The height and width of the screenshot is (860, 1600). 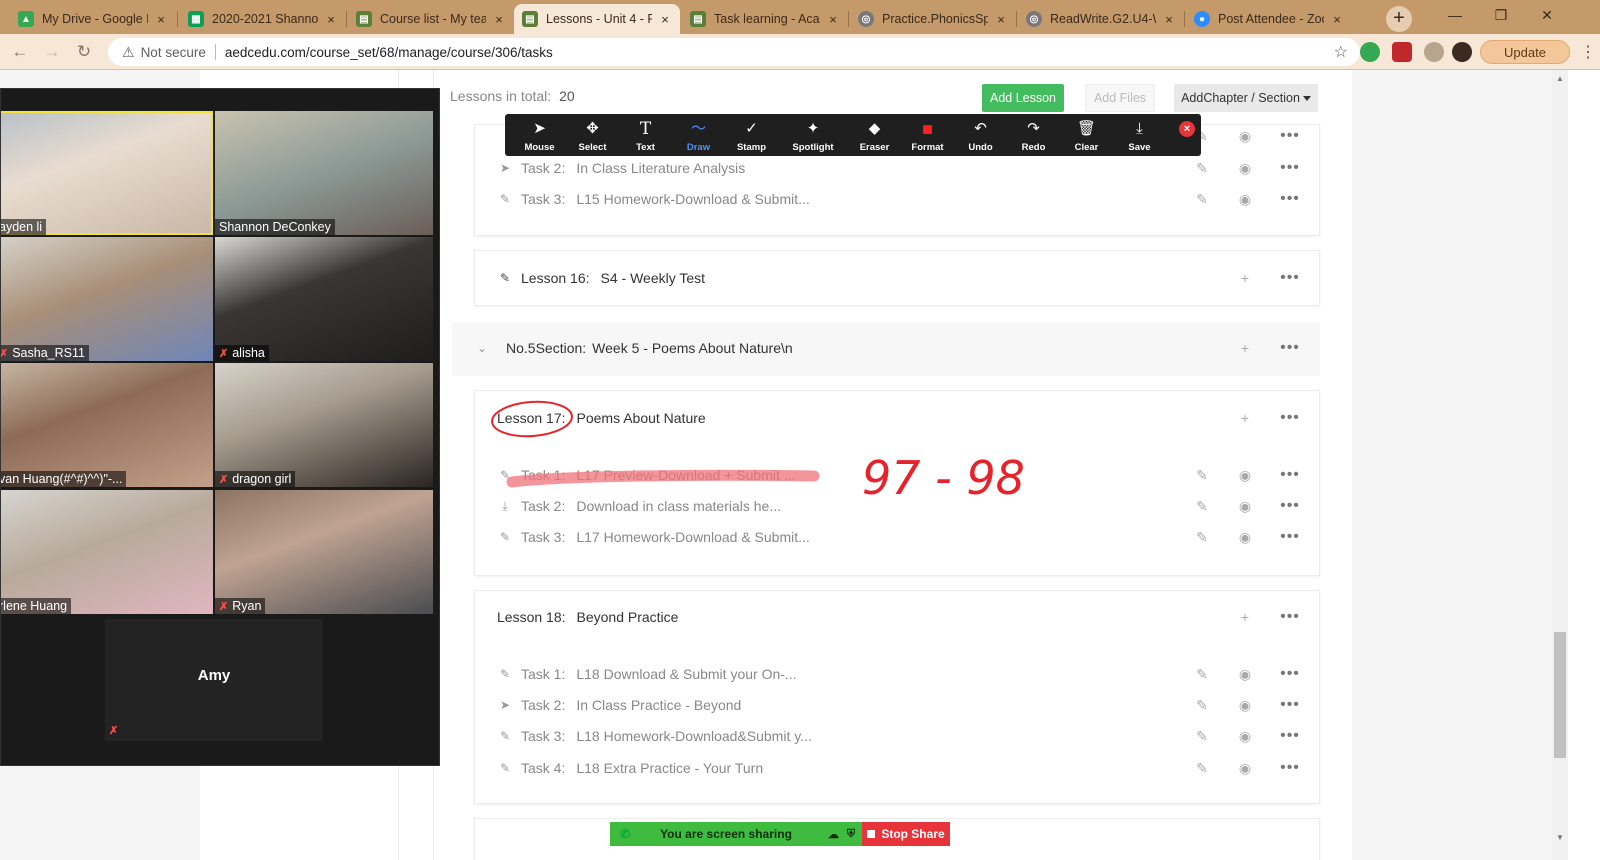 I want to click on lesson-row-17: Lesson 17: Poems About Nature, so click(x=601, y=418).